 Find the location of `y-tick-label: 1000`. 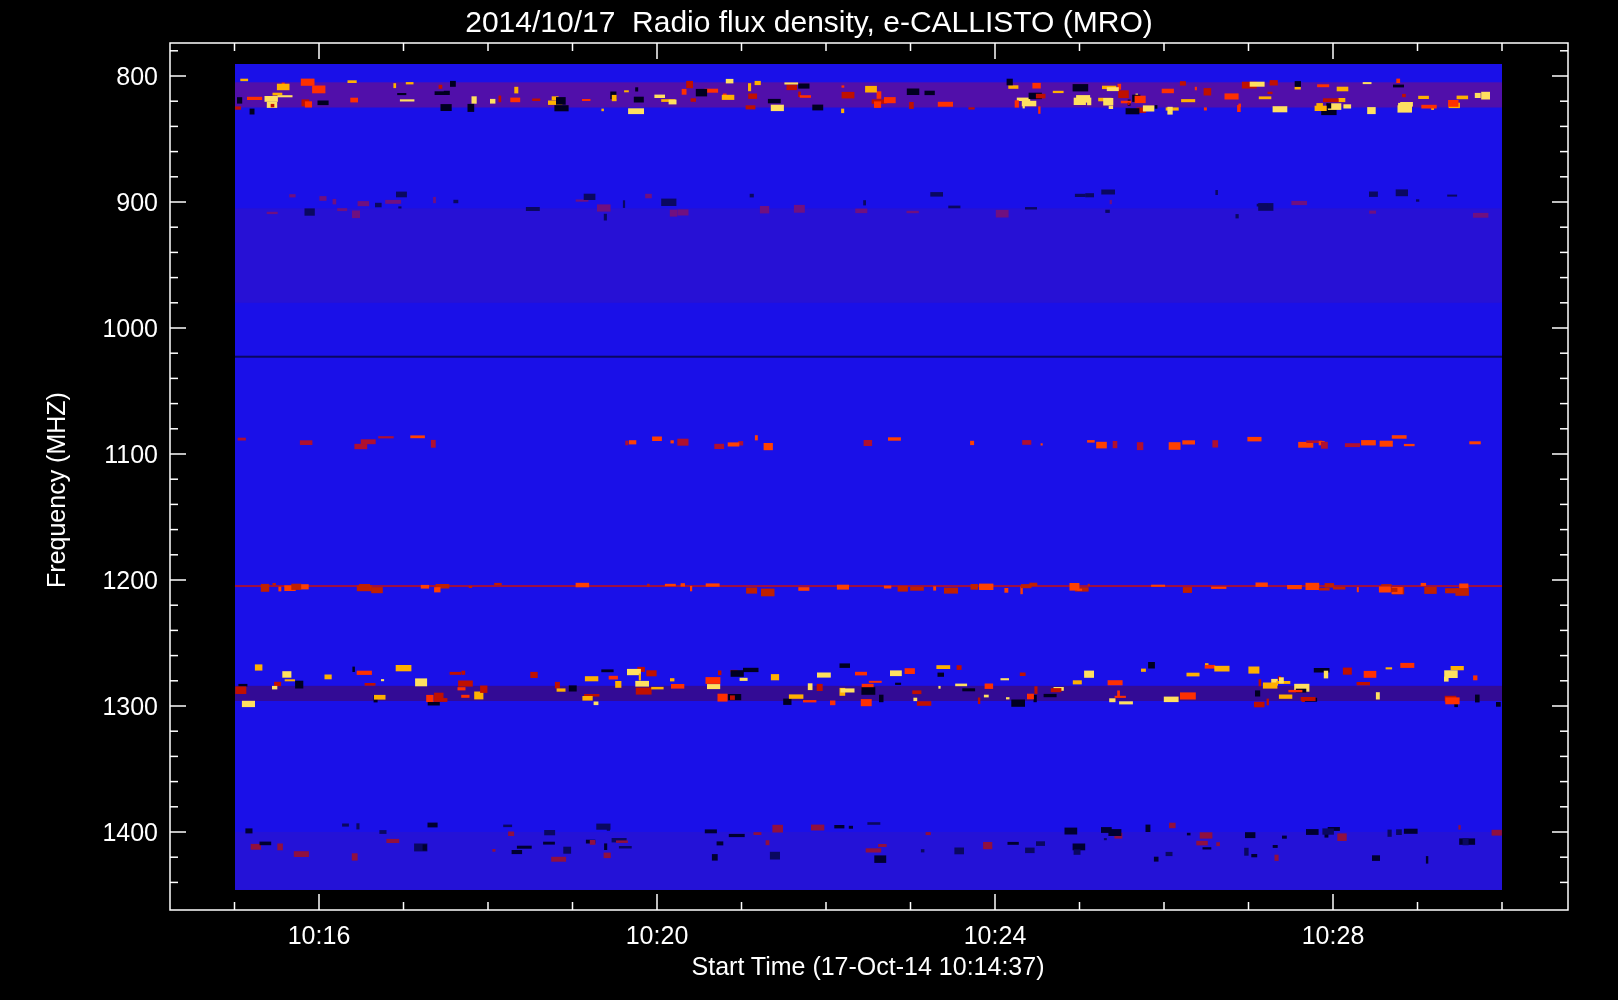

y-tick-label: 1000 is located at coordinates (130, 328).